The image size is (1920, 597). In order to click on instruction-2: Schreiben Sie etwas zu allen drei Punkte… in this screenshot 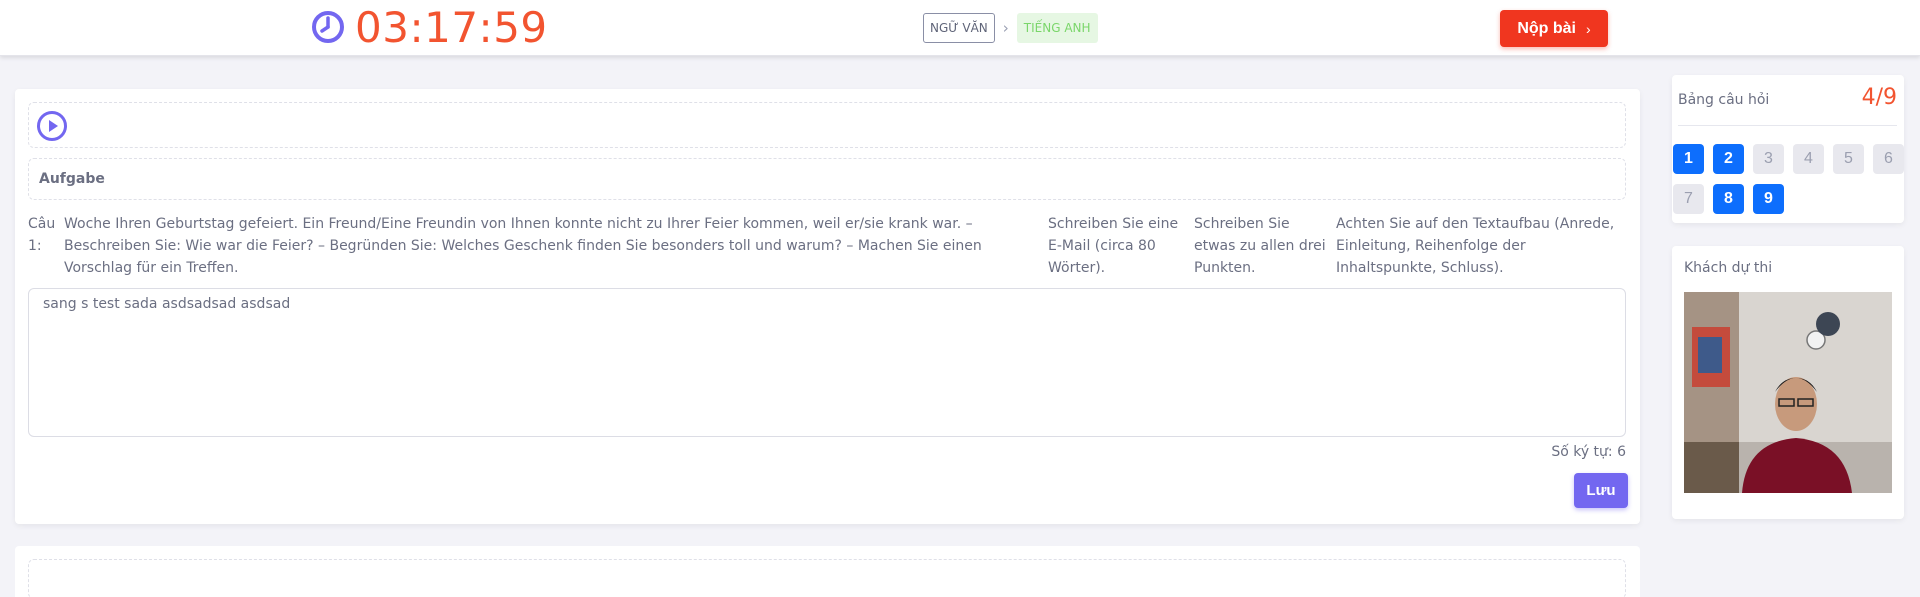, I will do `click(1260, 246)`.